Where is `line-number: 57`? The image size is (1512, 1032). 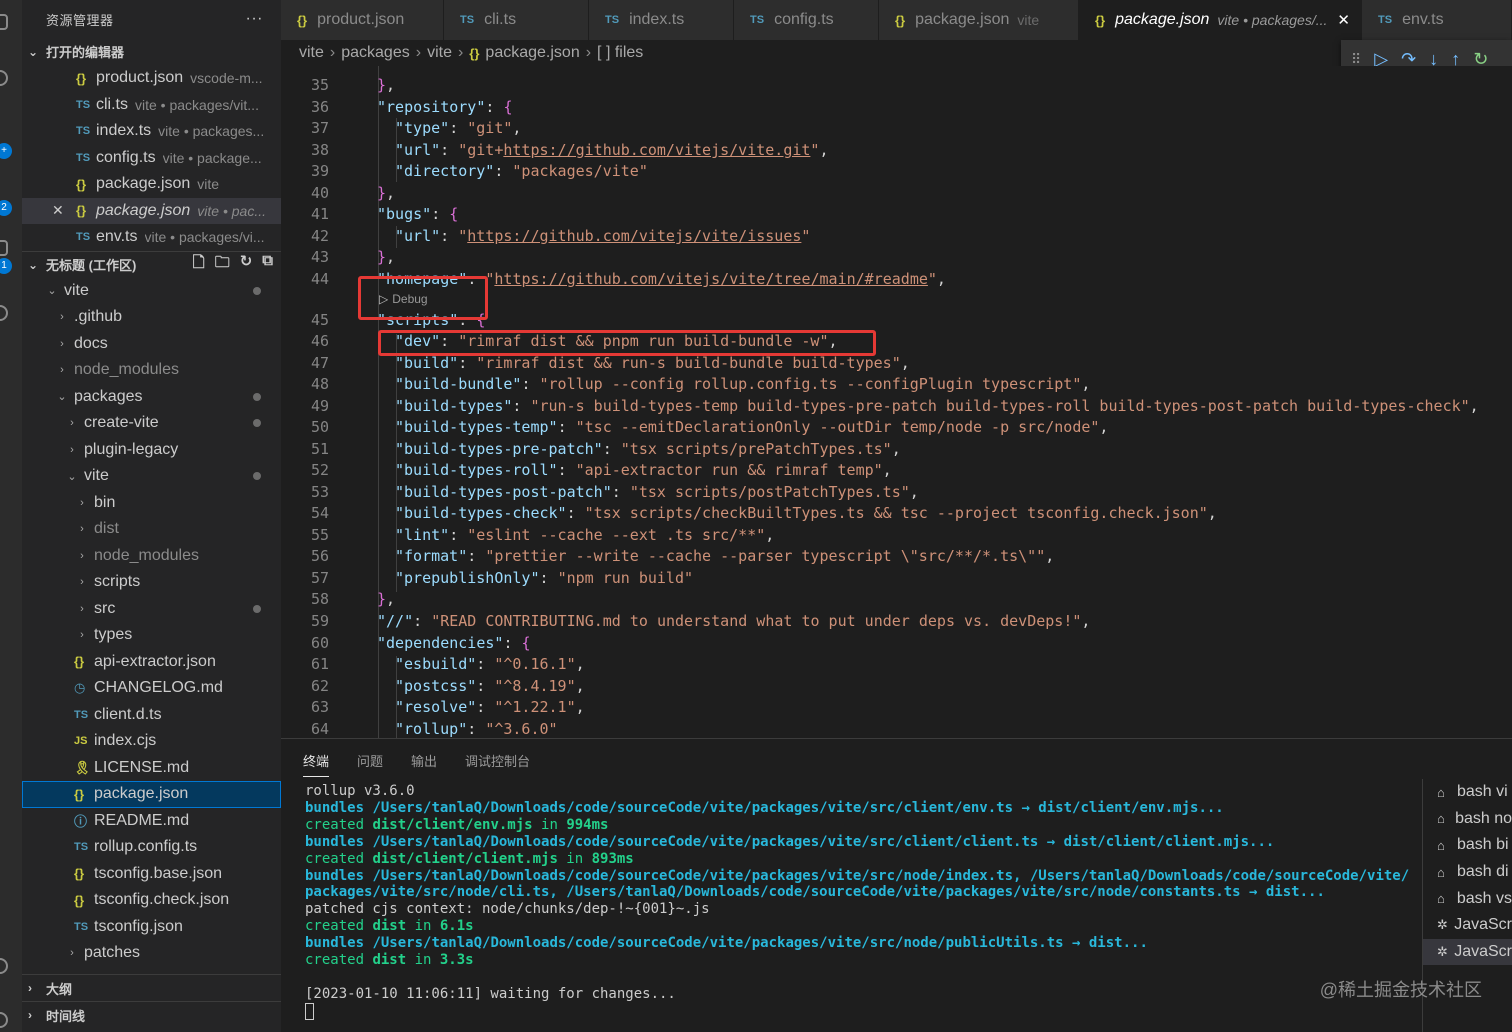
line-number: 57 is located at coordinates (319, 578).